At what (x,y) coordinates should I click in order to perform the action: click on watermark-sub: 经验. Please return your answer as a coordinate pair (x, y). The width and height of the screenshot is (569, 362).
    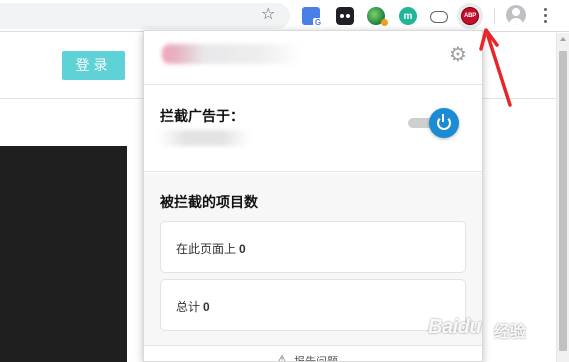
    Looking at the image, I should click on (510, 332).